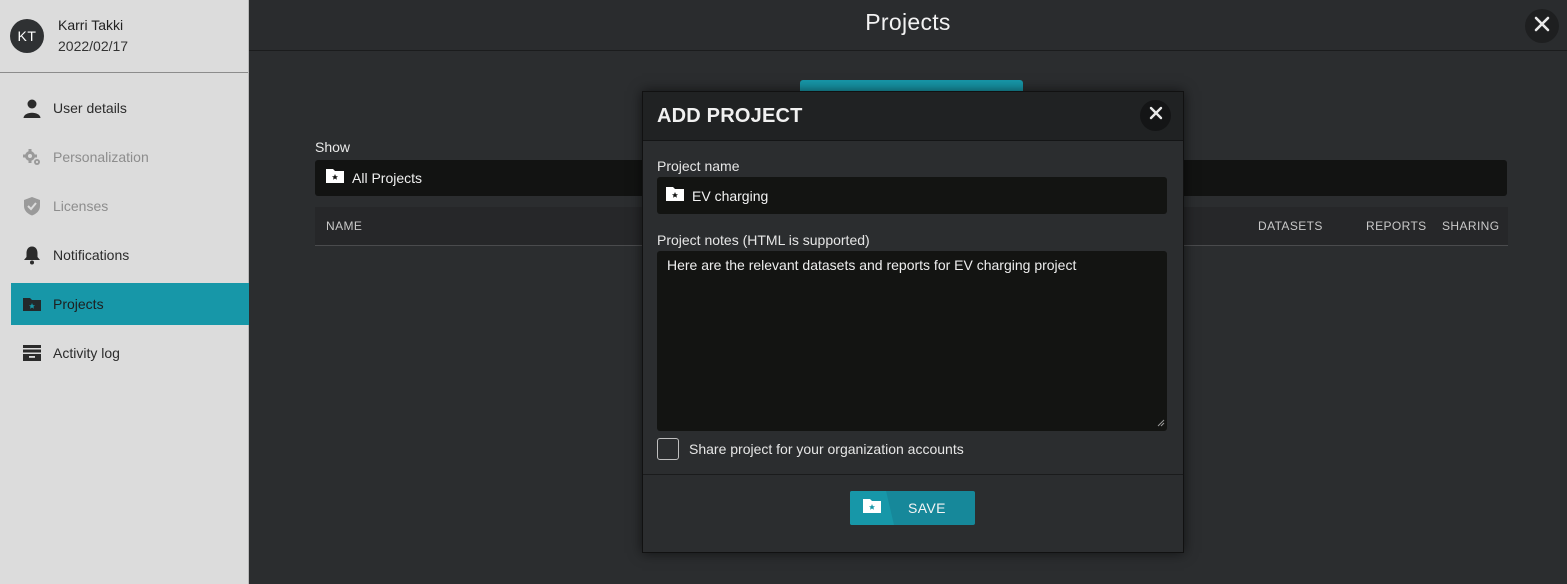 Image resolution: width=1567 pixels, height=584 pixels. What do you see at coordinates (101, 157) in the screenshot?
I see `sidebar-item-label: Personalization` at bounding box center [101, 157].